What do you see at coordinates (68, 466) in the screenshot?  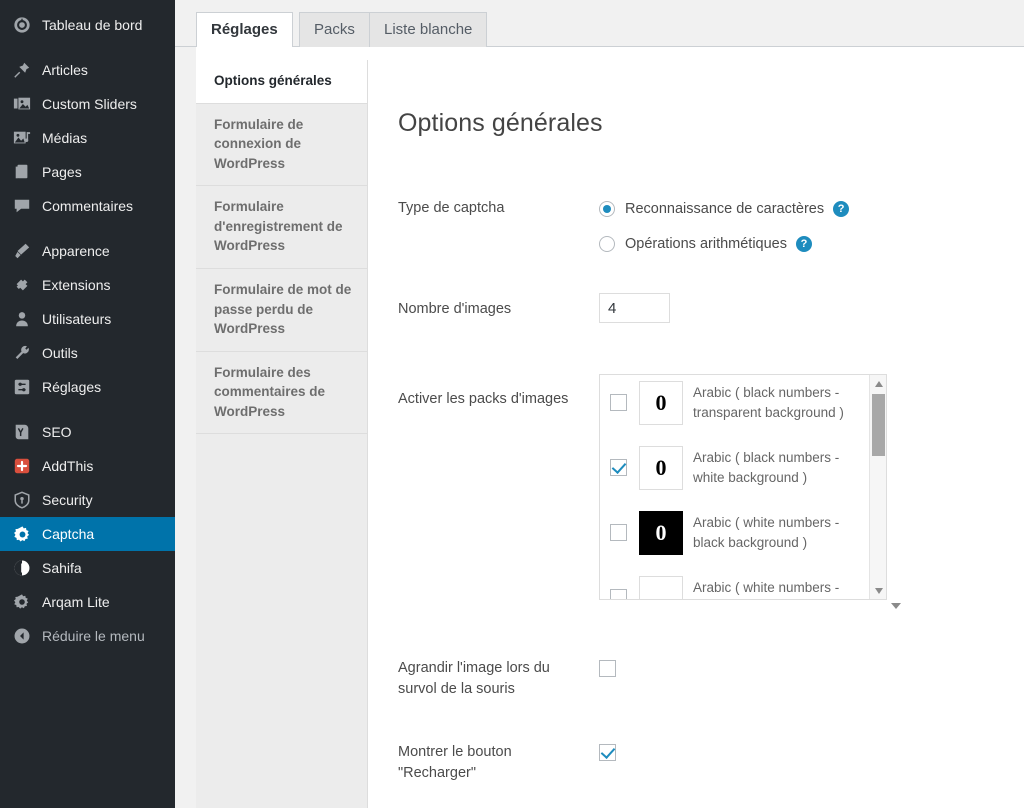 I see `sidebar-item-label: AddThis` at bounding box center [68, 466].